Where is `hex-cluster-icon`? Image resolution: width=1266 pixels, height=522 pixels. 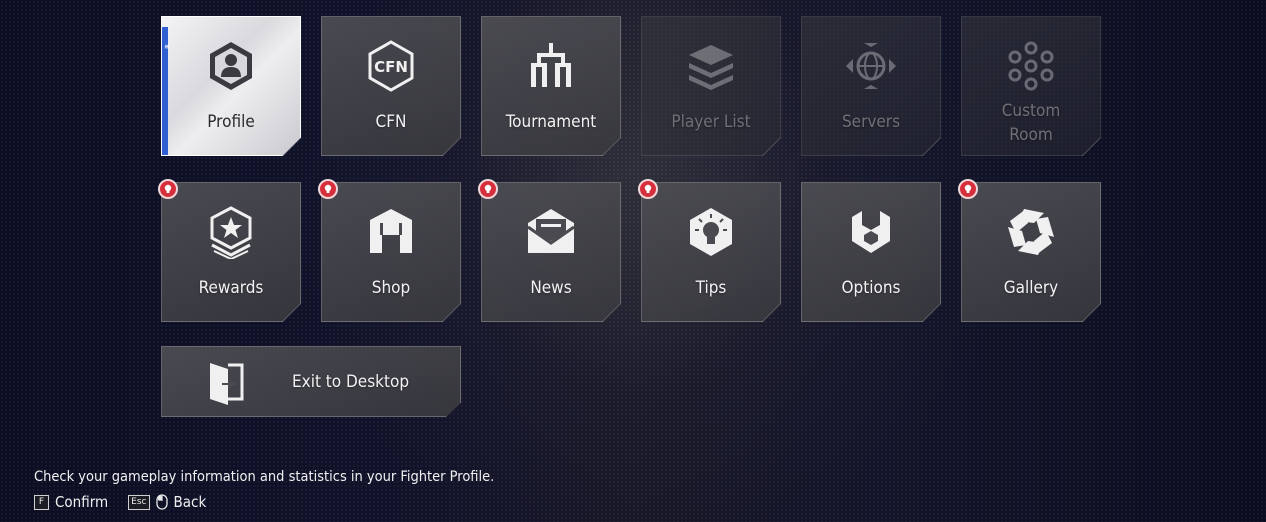 hex-cluster-icon is located at coordinates (1031, 66).